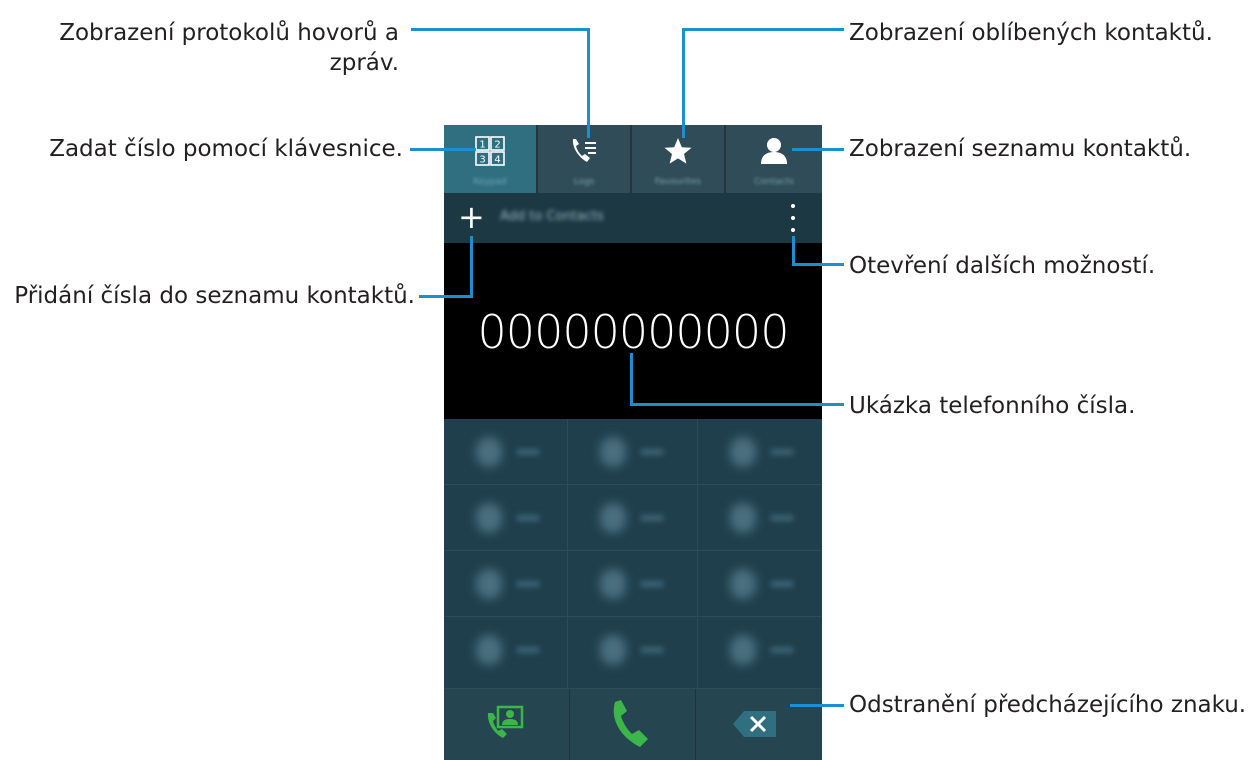 Image resolution: width=1258 pixels, height=760 pixels. Describe the element at coordinates (443, 149) in the screenshot. I see `leader-line-keypad` at that location.